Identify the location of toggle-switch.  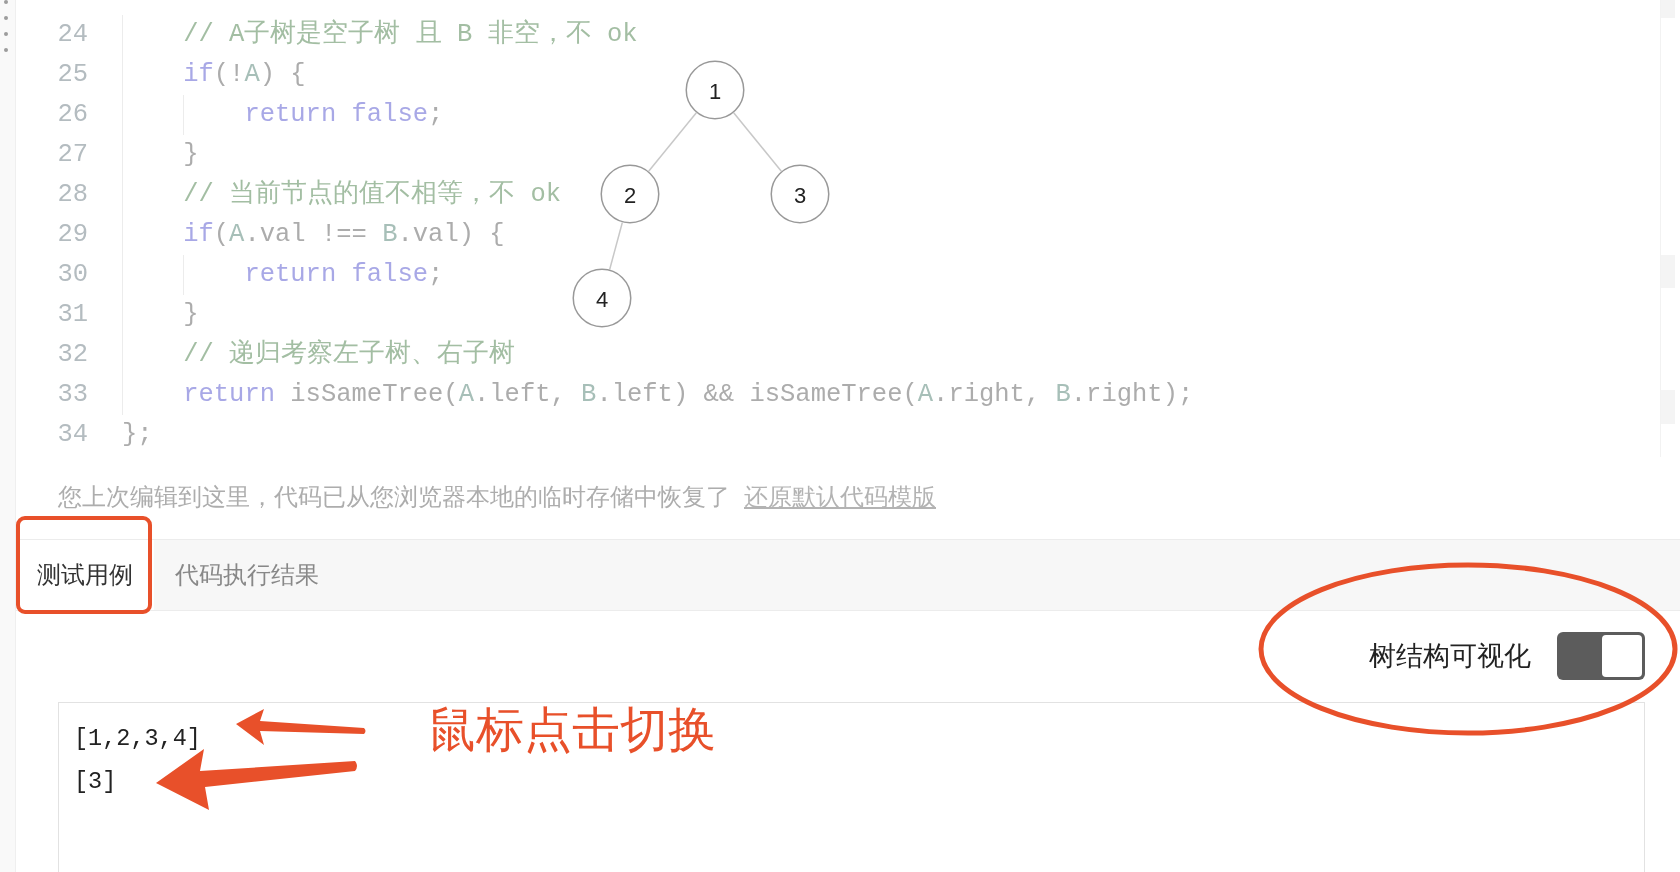
(1601, 656).